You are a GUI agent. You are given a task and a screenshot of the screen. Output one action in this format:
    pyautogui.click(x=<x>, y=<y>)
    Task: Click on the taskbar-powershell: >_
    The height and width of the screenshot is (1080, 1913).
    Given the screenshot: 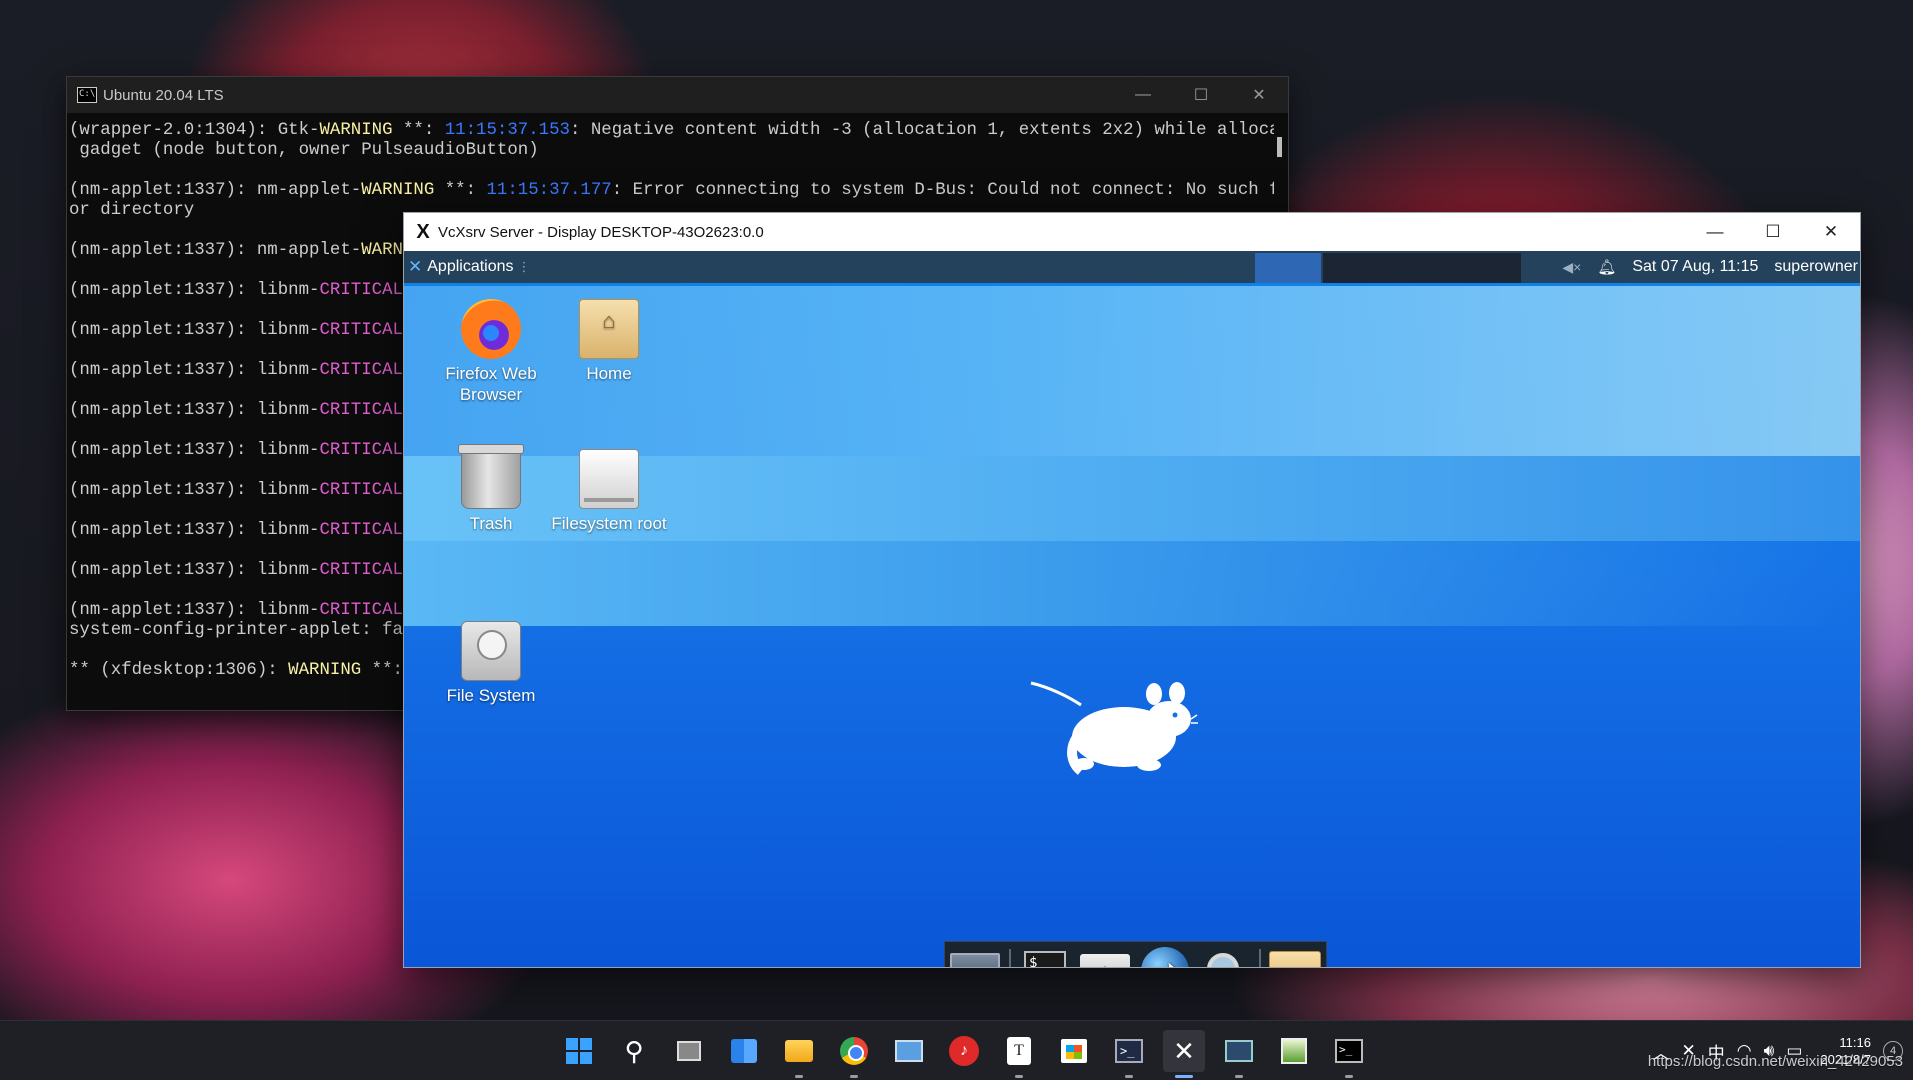 What is the action you would take?
    pyautogui.click(x=1129, y=1054)
    